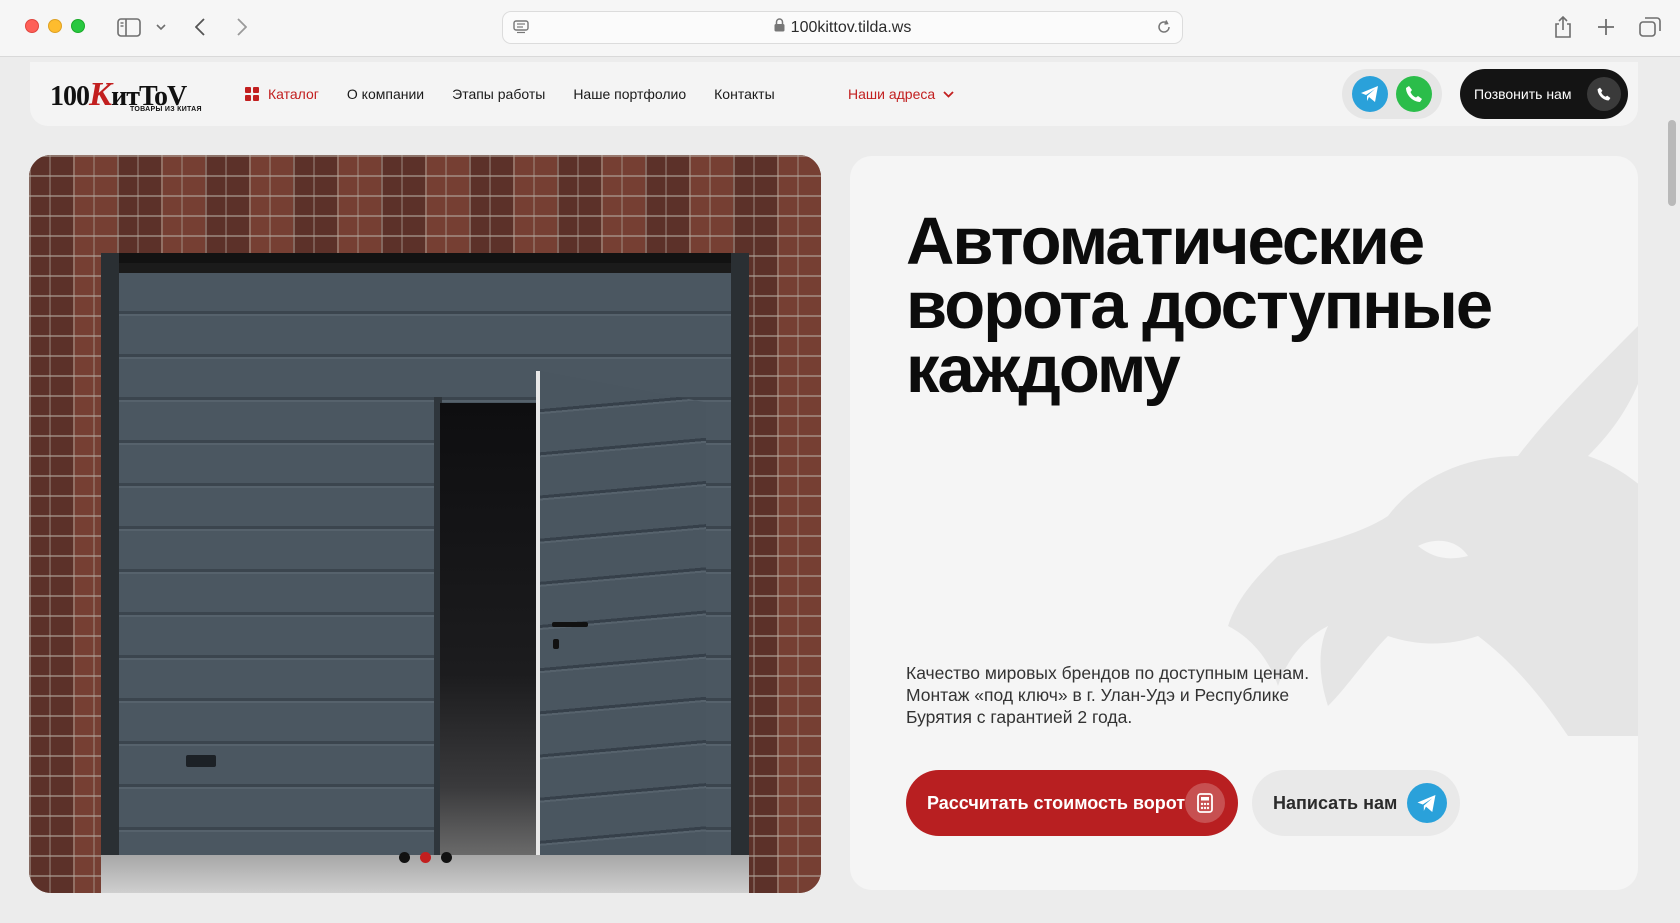  What do you see at coordinates (32, 26) in the screenshot?
I see `close-window-button` at bounding box center [32, 26].